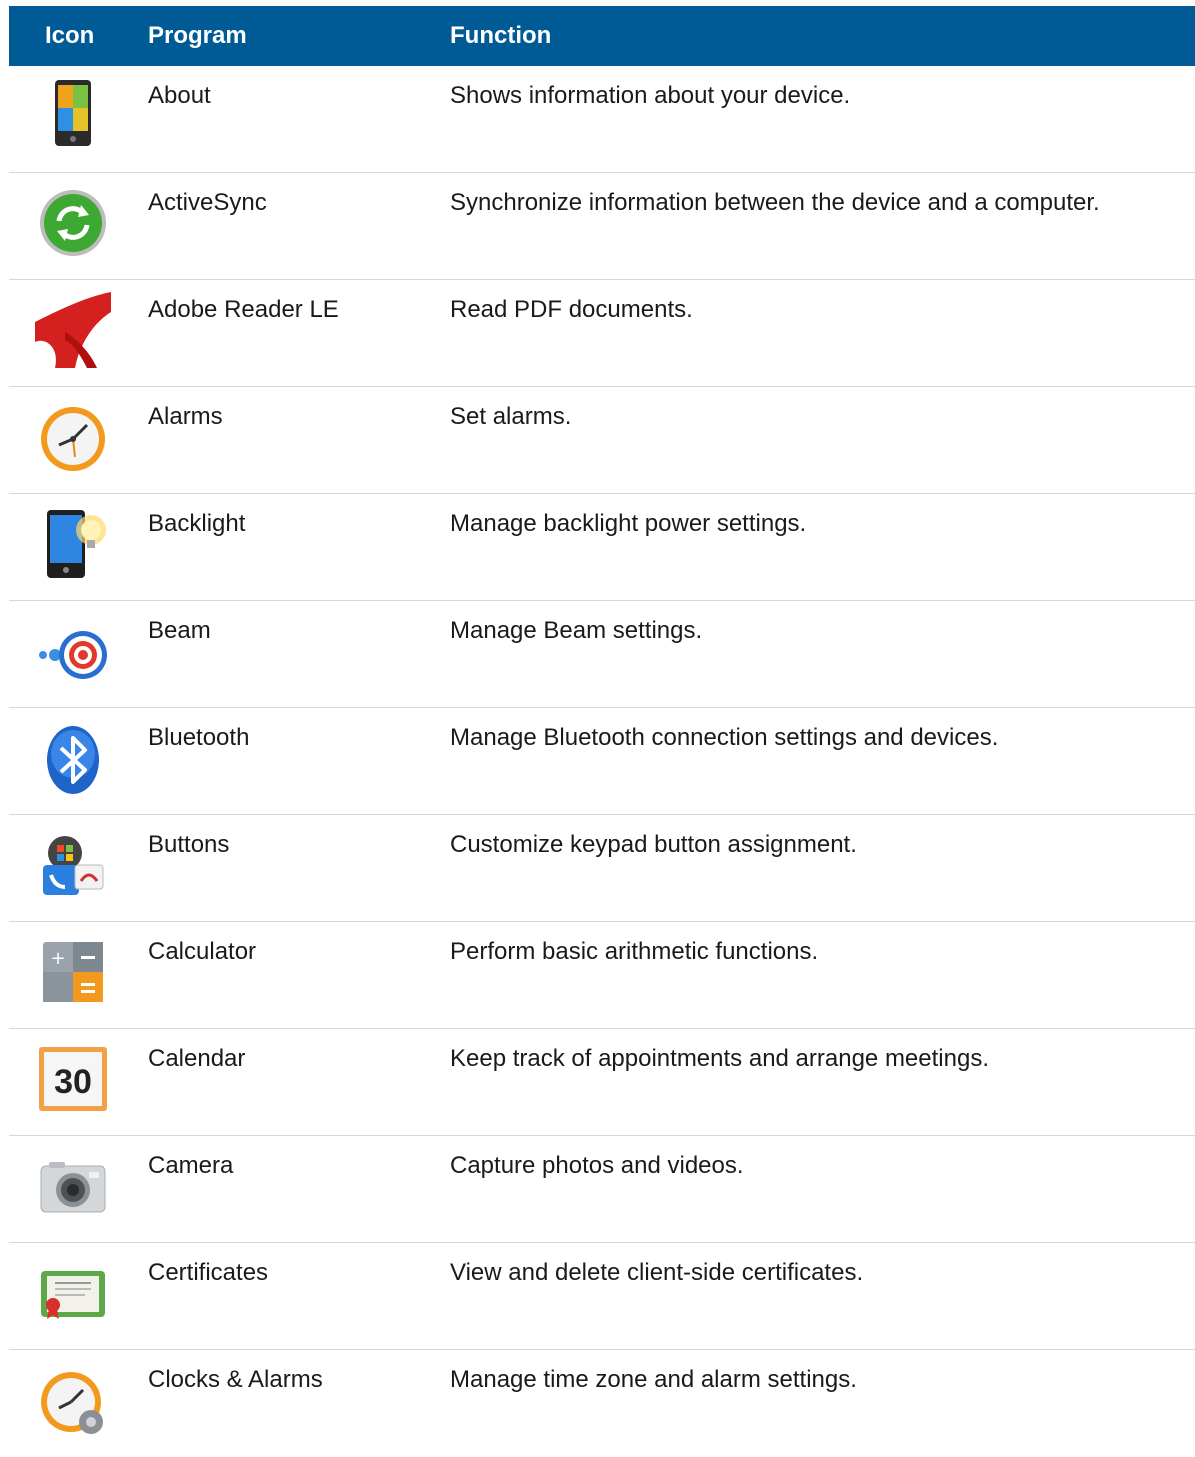 Image resolution: width=1195 pixels, height=1457 pixels. Describe the element at coordinates (197, 523) in the screenshot. I see `program-name: Backlight` at that location.